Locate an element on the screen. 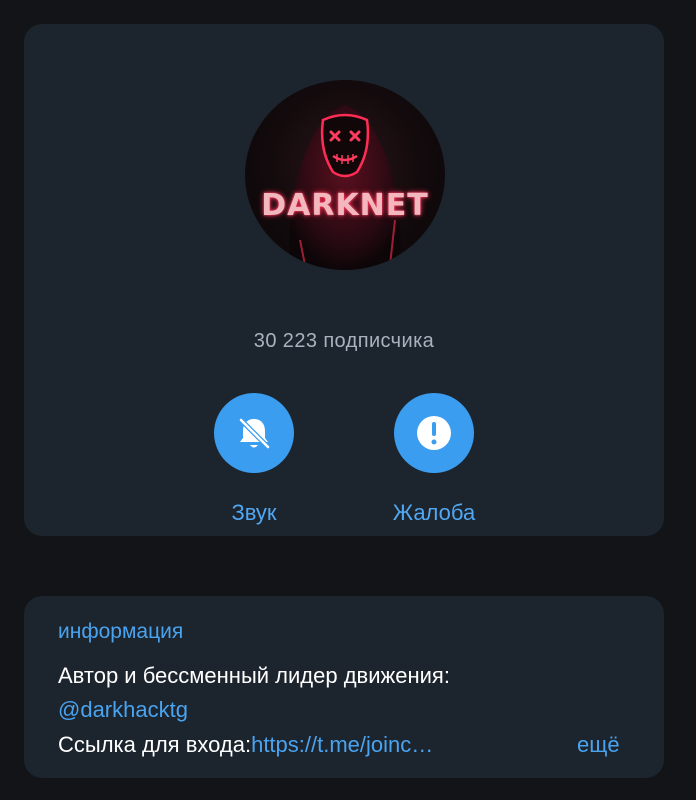  sound-button-circle is located at coordinates (254, 433).